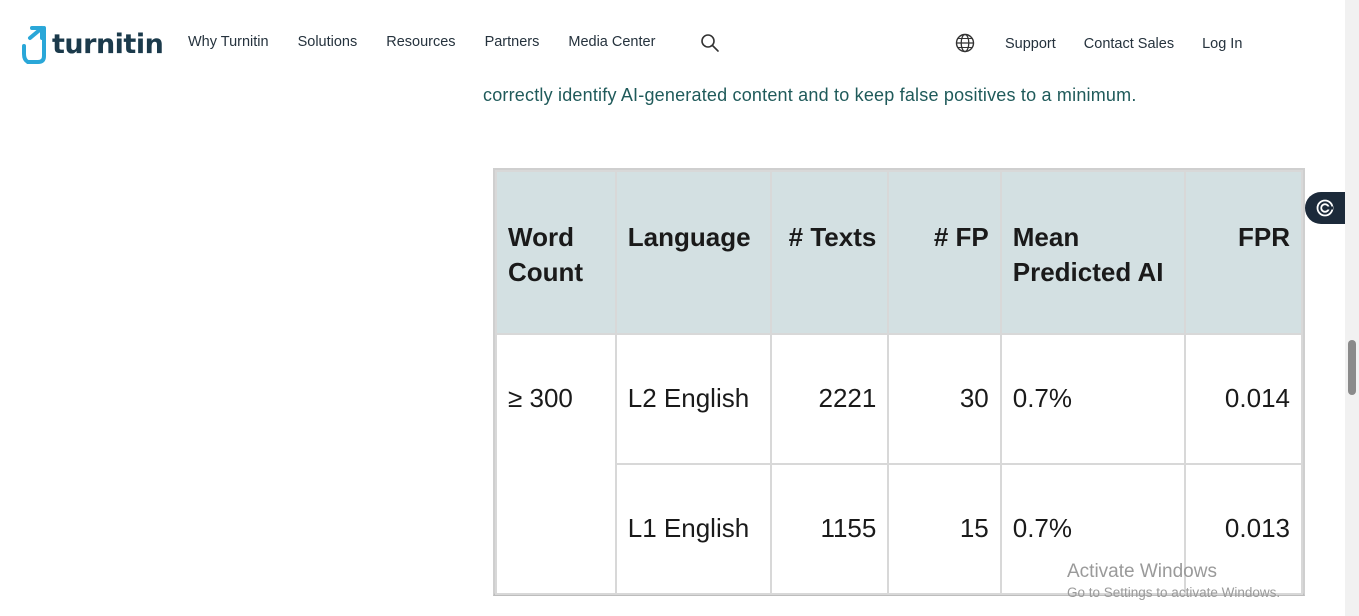  Describe the element at coordinates (1174, 592) in the screenshot. I see `watermark-subtitle: Go to Settings to activate Windows.` at that location.